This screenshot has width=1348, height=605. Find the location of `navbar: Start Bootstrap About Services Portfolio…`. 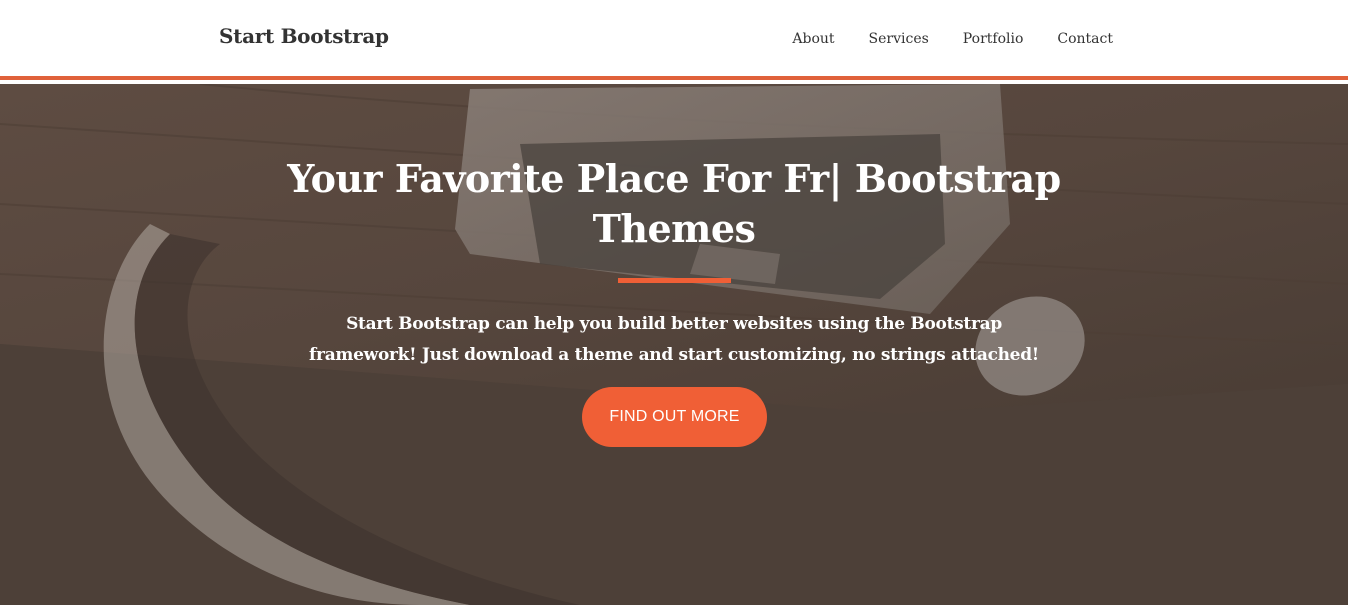

navbar: Start Bootstrap About Services Portfolio… is located at coordinates (674, 40).